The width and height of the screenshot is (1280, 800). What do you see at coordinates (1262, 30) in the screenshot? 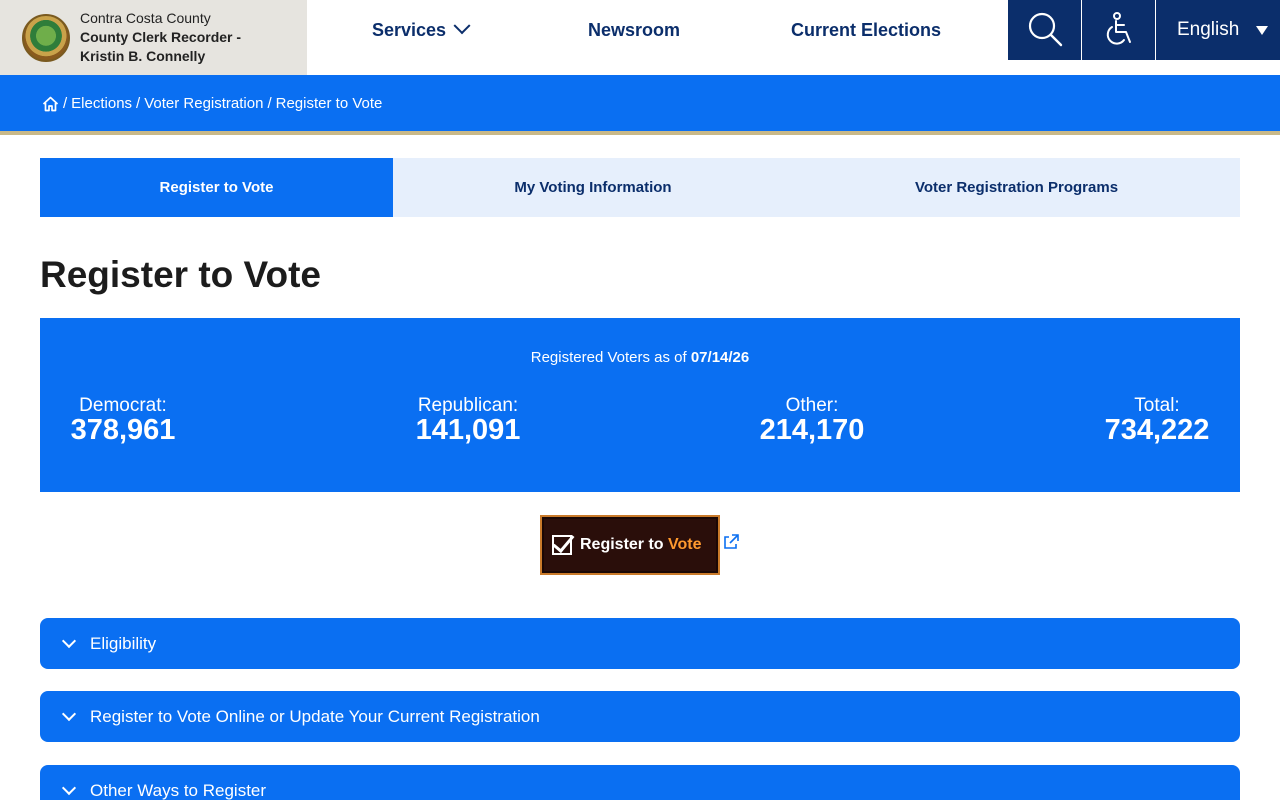
I see `caret-down-icon` at bounding box center [1262, 30].